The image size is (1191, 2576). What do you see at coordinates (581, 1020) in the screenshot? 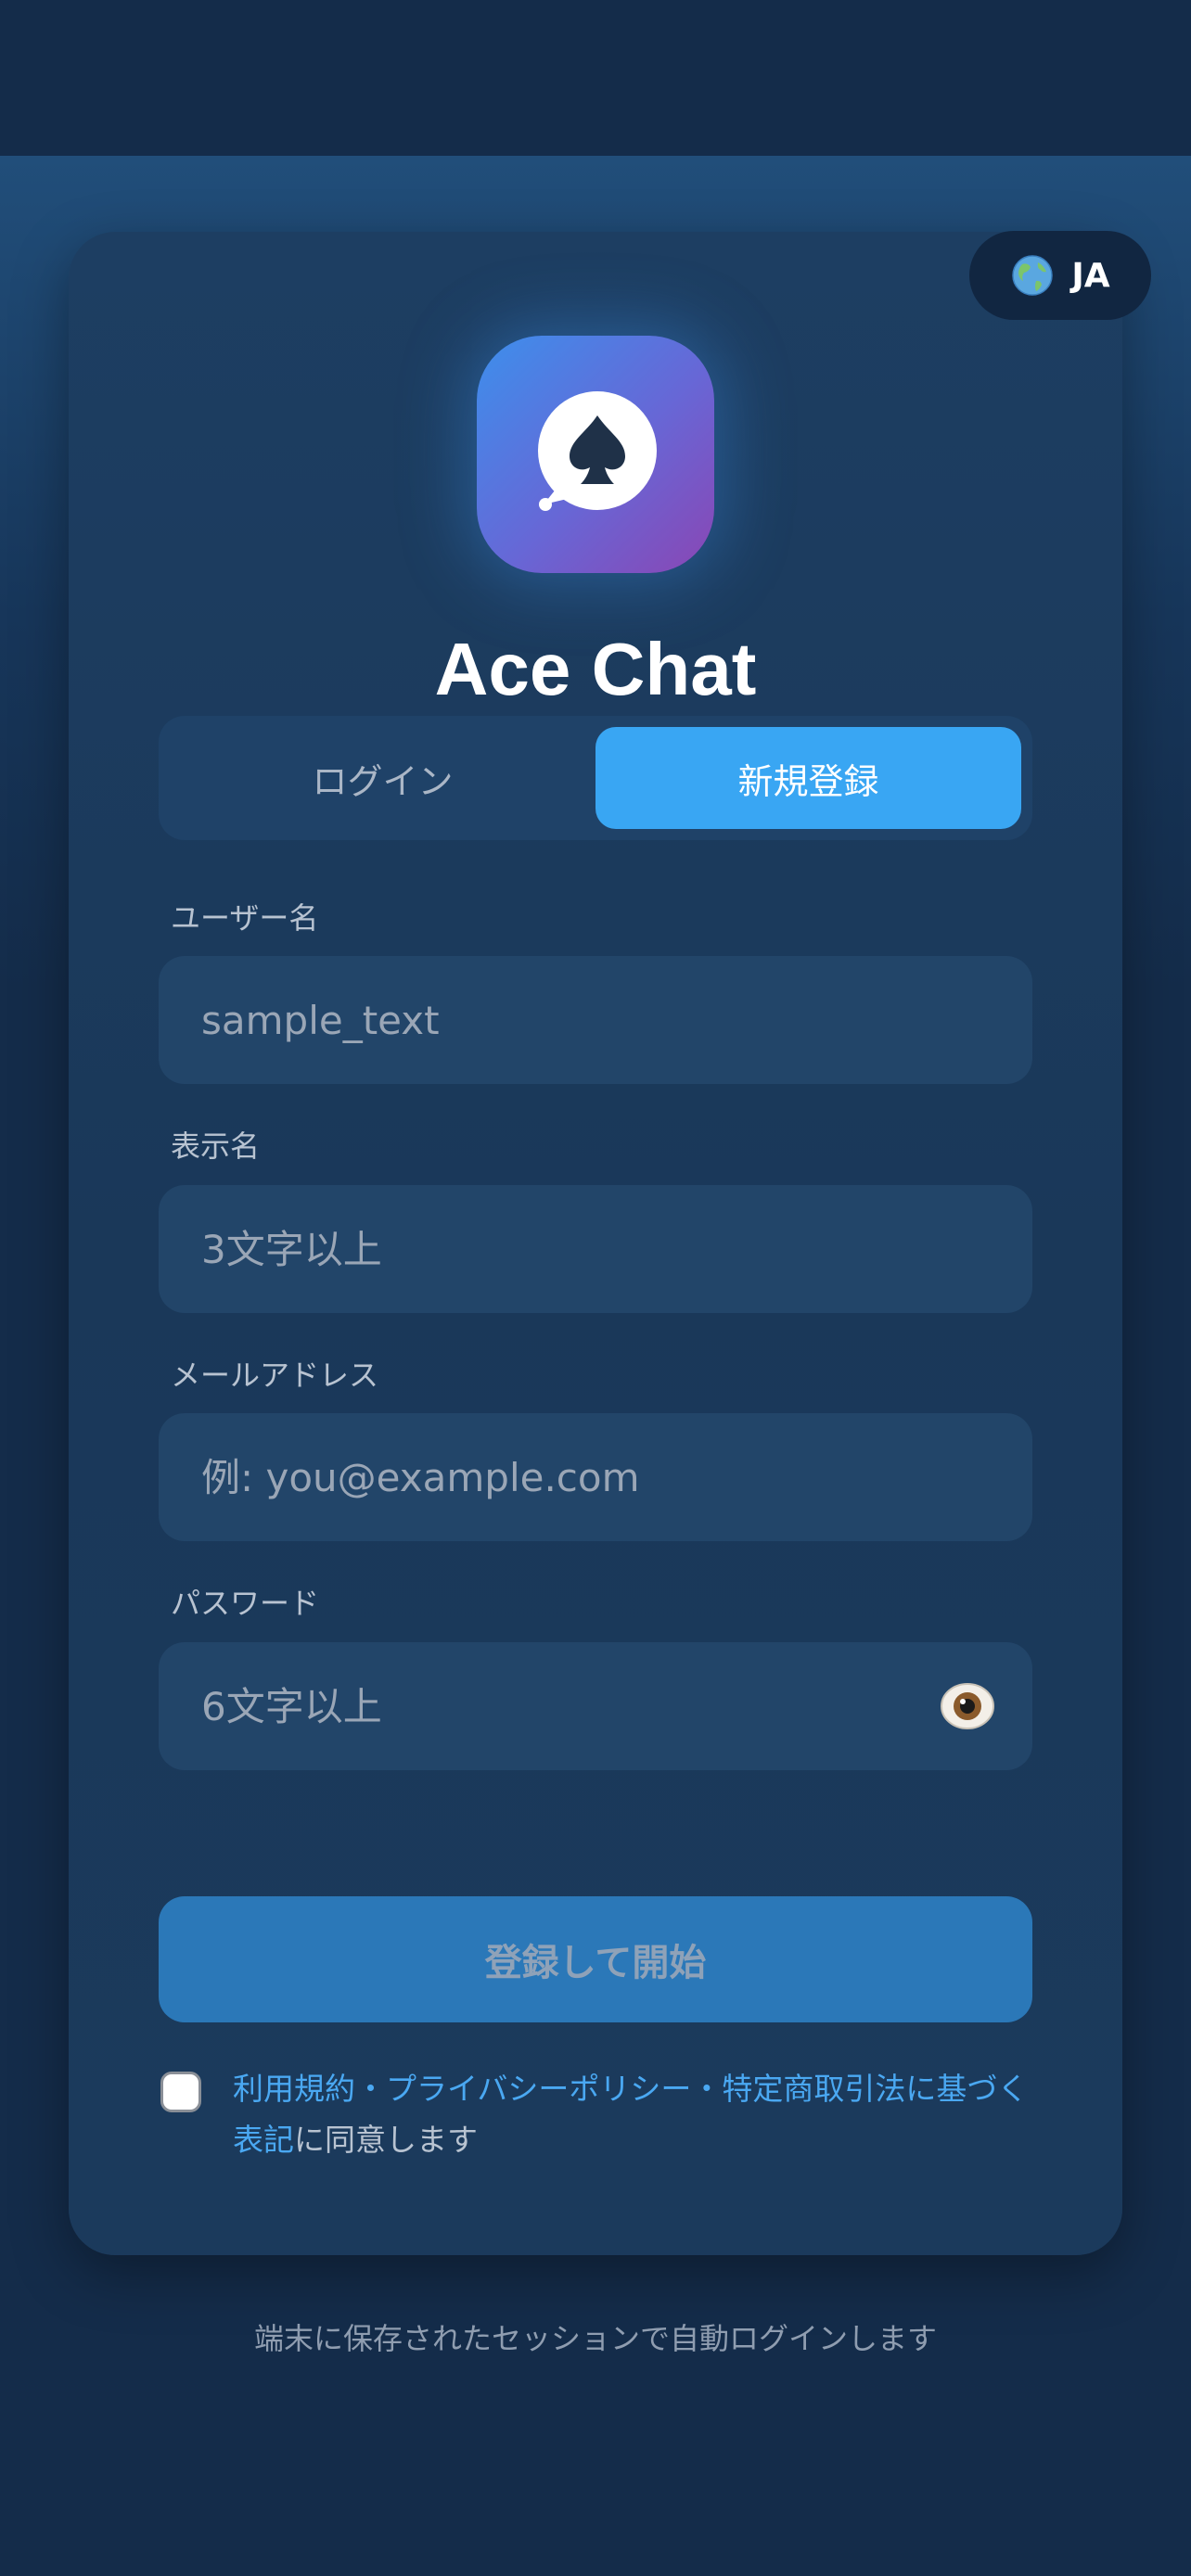
I see `username-input` at bounding box center [581, 1020].